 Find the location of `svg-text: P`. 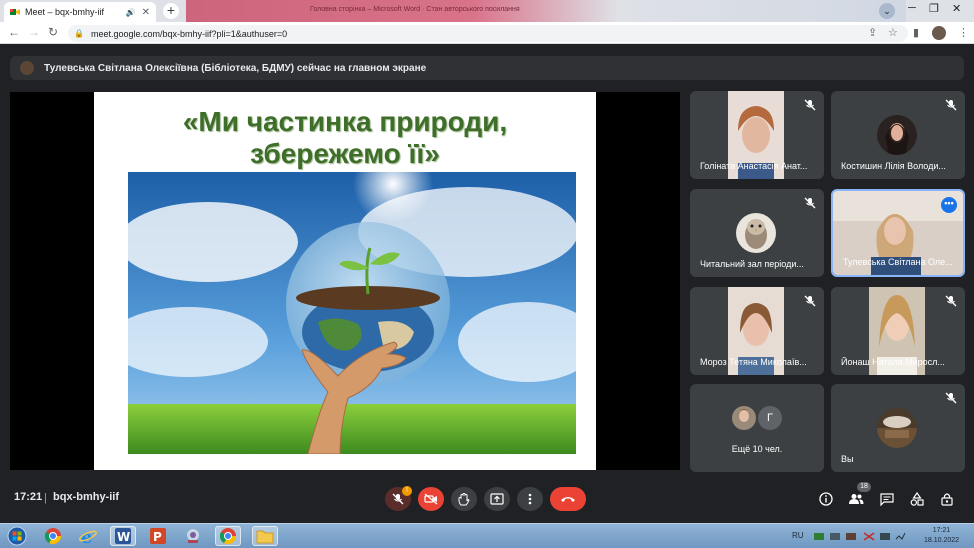

svg-text: P is located at coordinates (157, 537).